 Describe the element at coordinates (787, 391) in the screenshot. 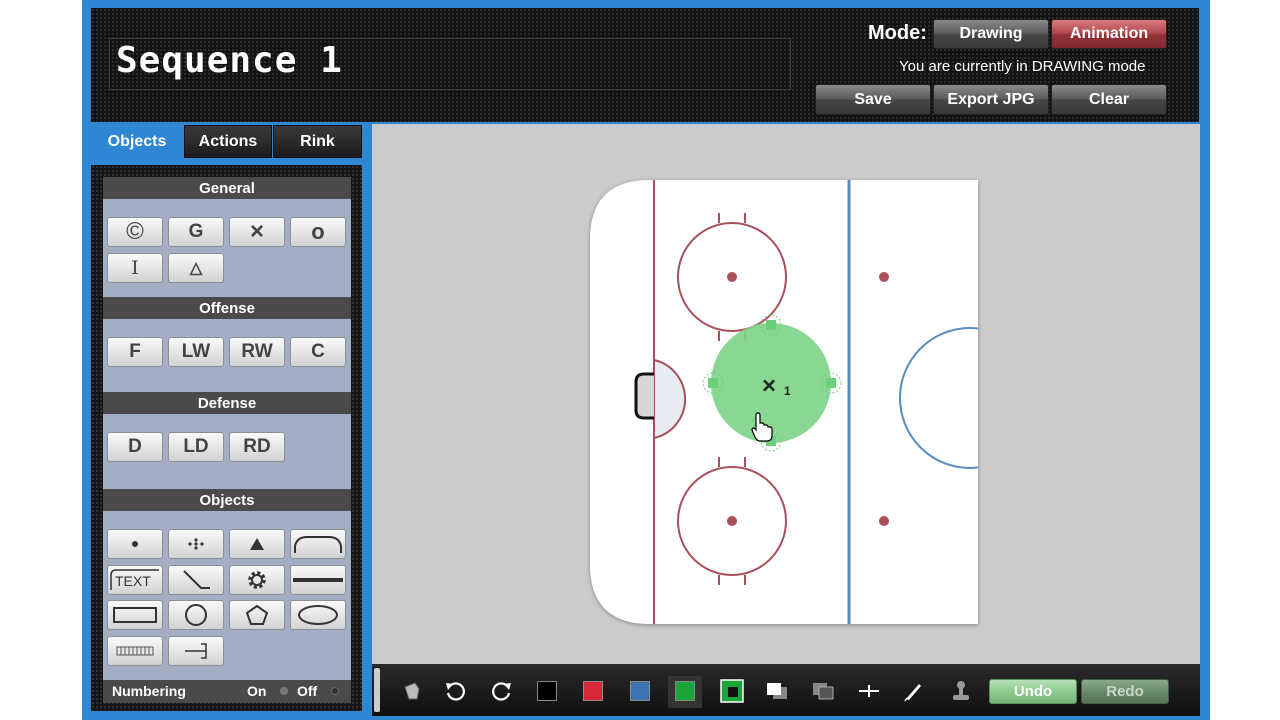

I see `player-number: 1` at that location.